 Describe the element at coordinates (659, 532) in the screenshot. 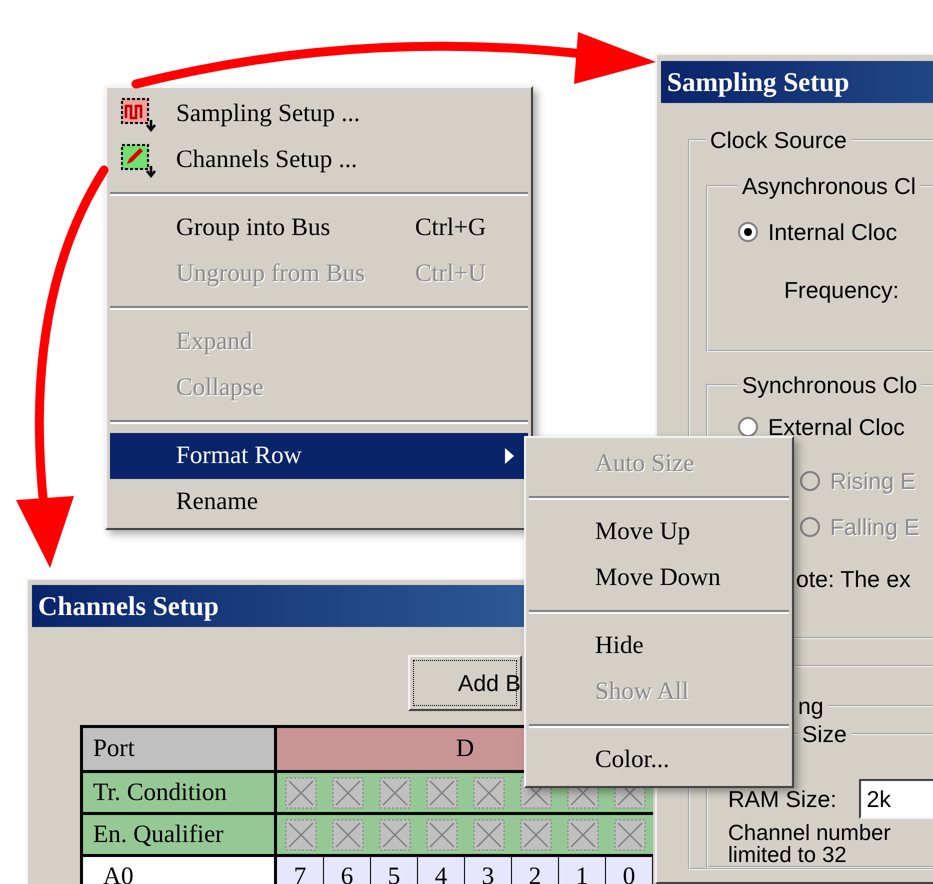

I see `menu-item: Move Up` at that location.